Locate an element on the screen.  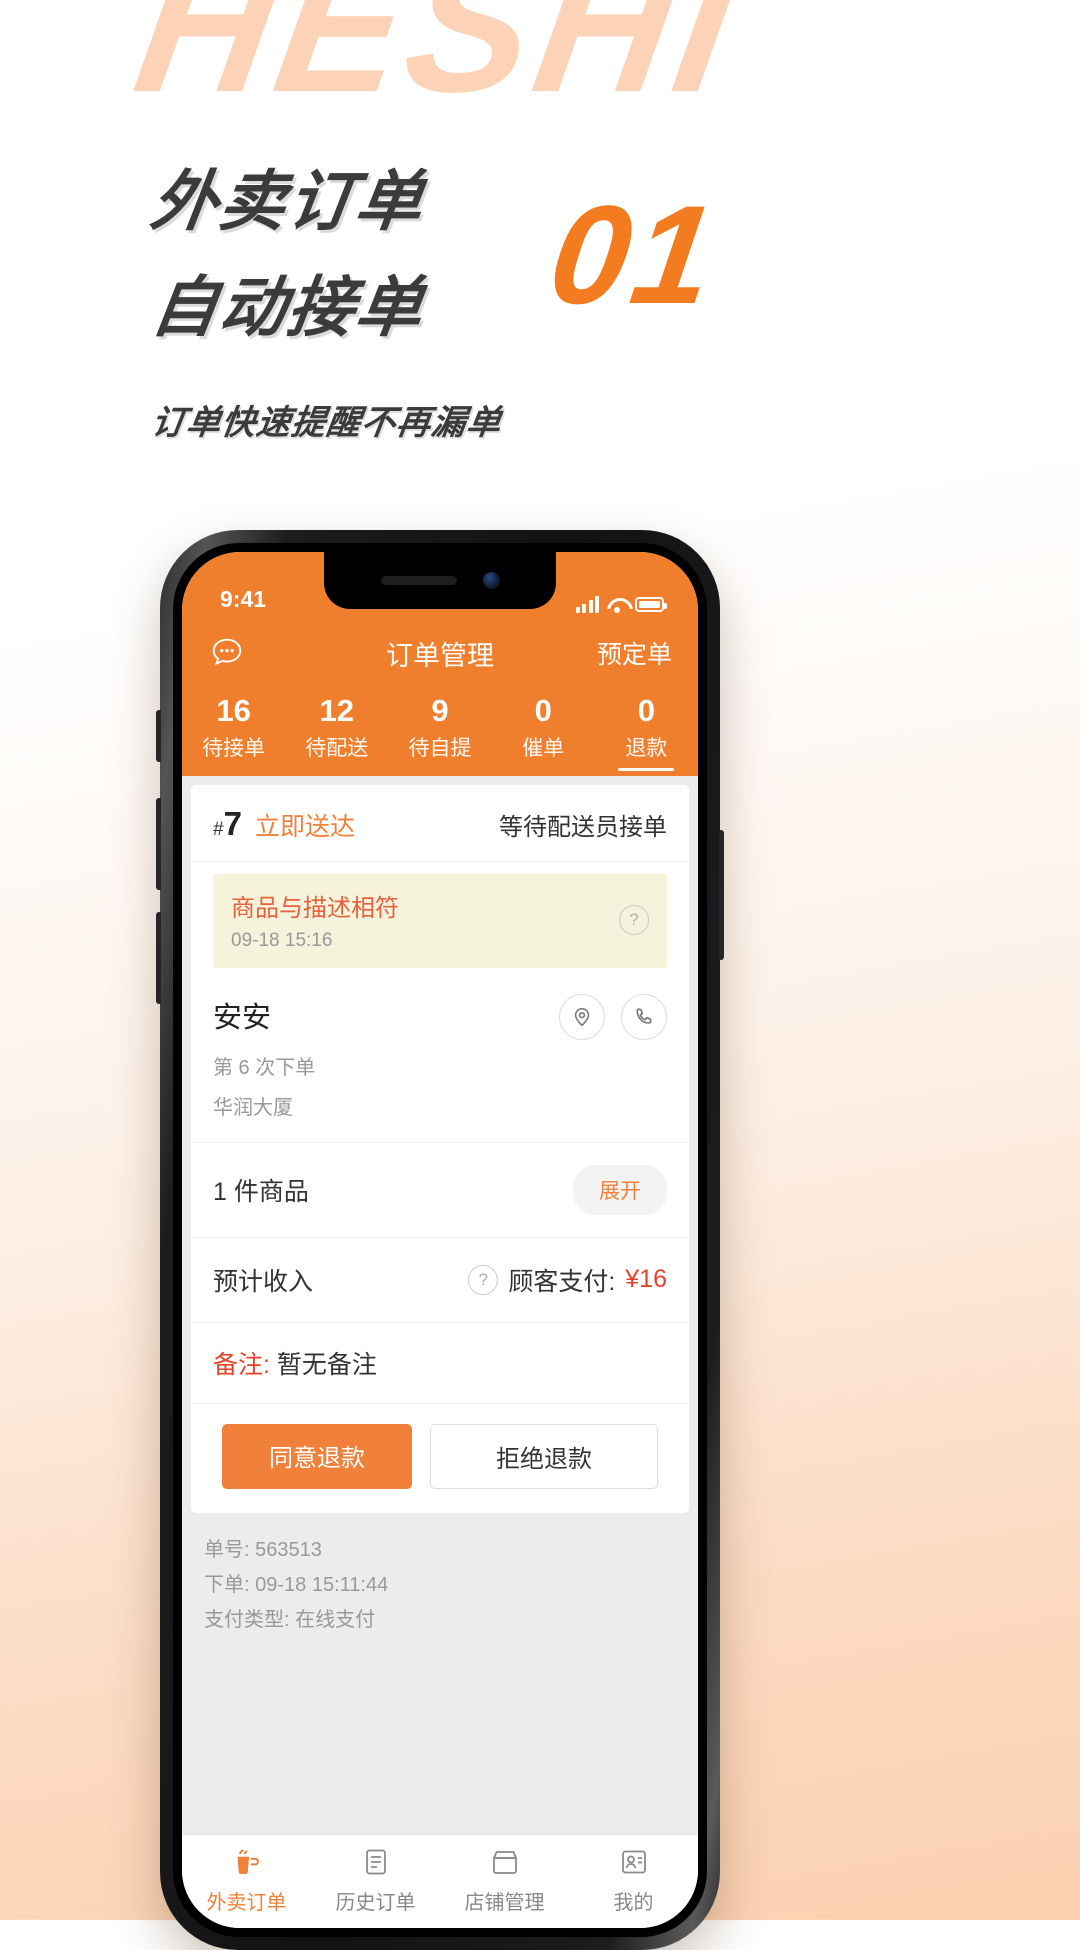
order-hash-symbol: # is located at coordinates (218, 829).